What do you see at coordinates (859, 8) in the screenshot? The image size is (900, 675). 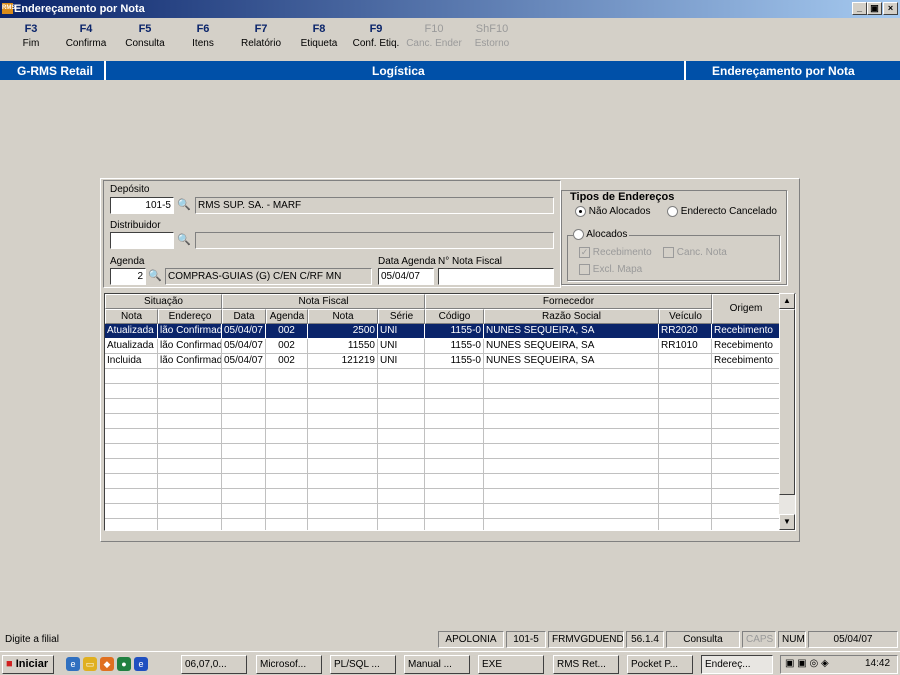 I see `minimize-button: _` at bounding box center [859, 8].